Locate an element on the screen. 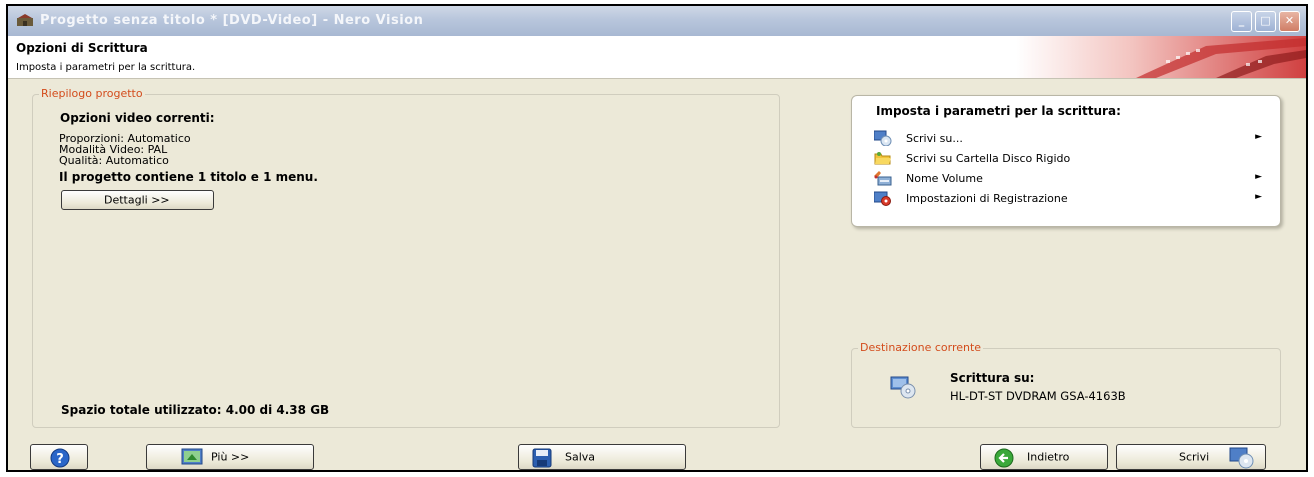 Image resolution: width=1314 pixels, height=477 pixels. minimize-button: _ is located at coordinates (1241, 21).